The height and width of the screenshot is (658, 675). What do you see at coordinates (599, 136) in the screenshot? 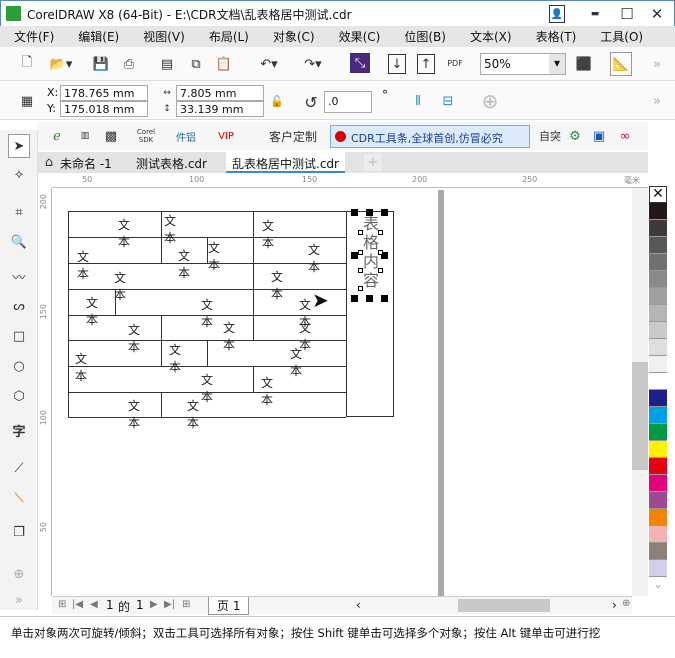
I see `save-layout-icon: ▣` at bounding box center [599, 136].